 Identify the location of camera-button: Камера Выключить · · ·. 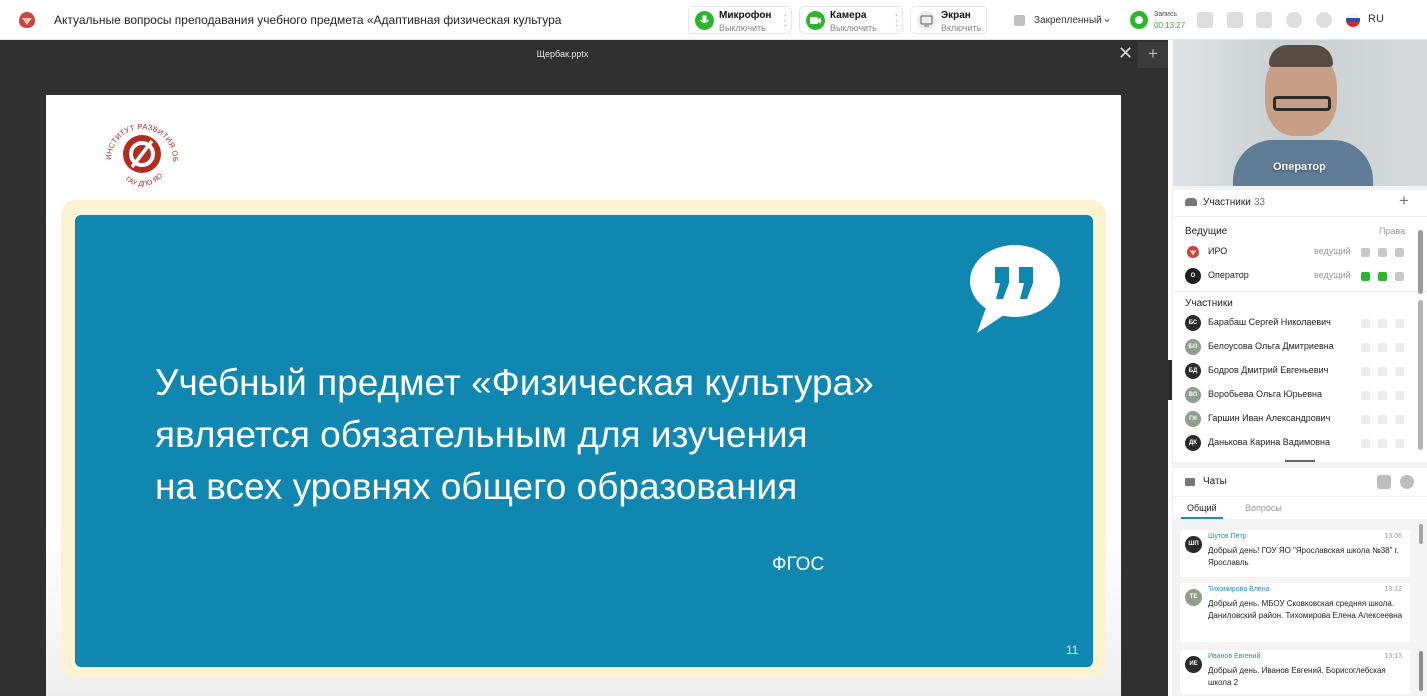
(851, 20).